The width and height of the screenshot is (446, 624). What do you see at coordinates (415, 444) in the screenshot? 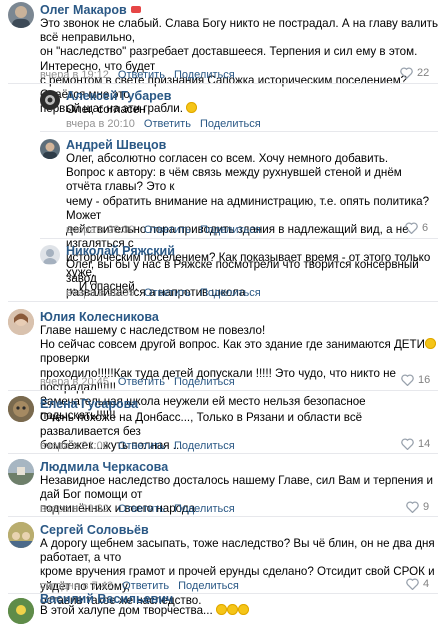
I see `like-button: 14` at bounding box center [415, 444].